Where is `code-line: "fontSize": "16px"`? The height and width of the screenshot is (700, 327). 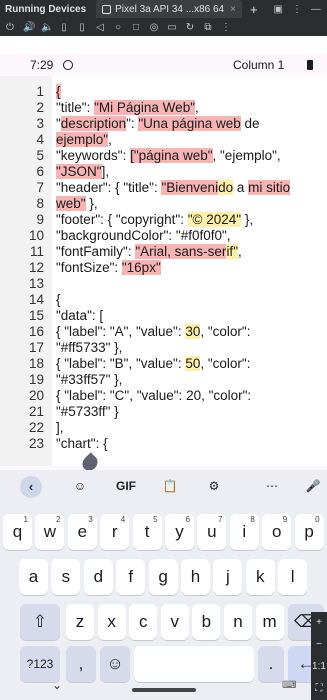
code-line: "fontSize": "16px" is located at coordinates (190, 268).